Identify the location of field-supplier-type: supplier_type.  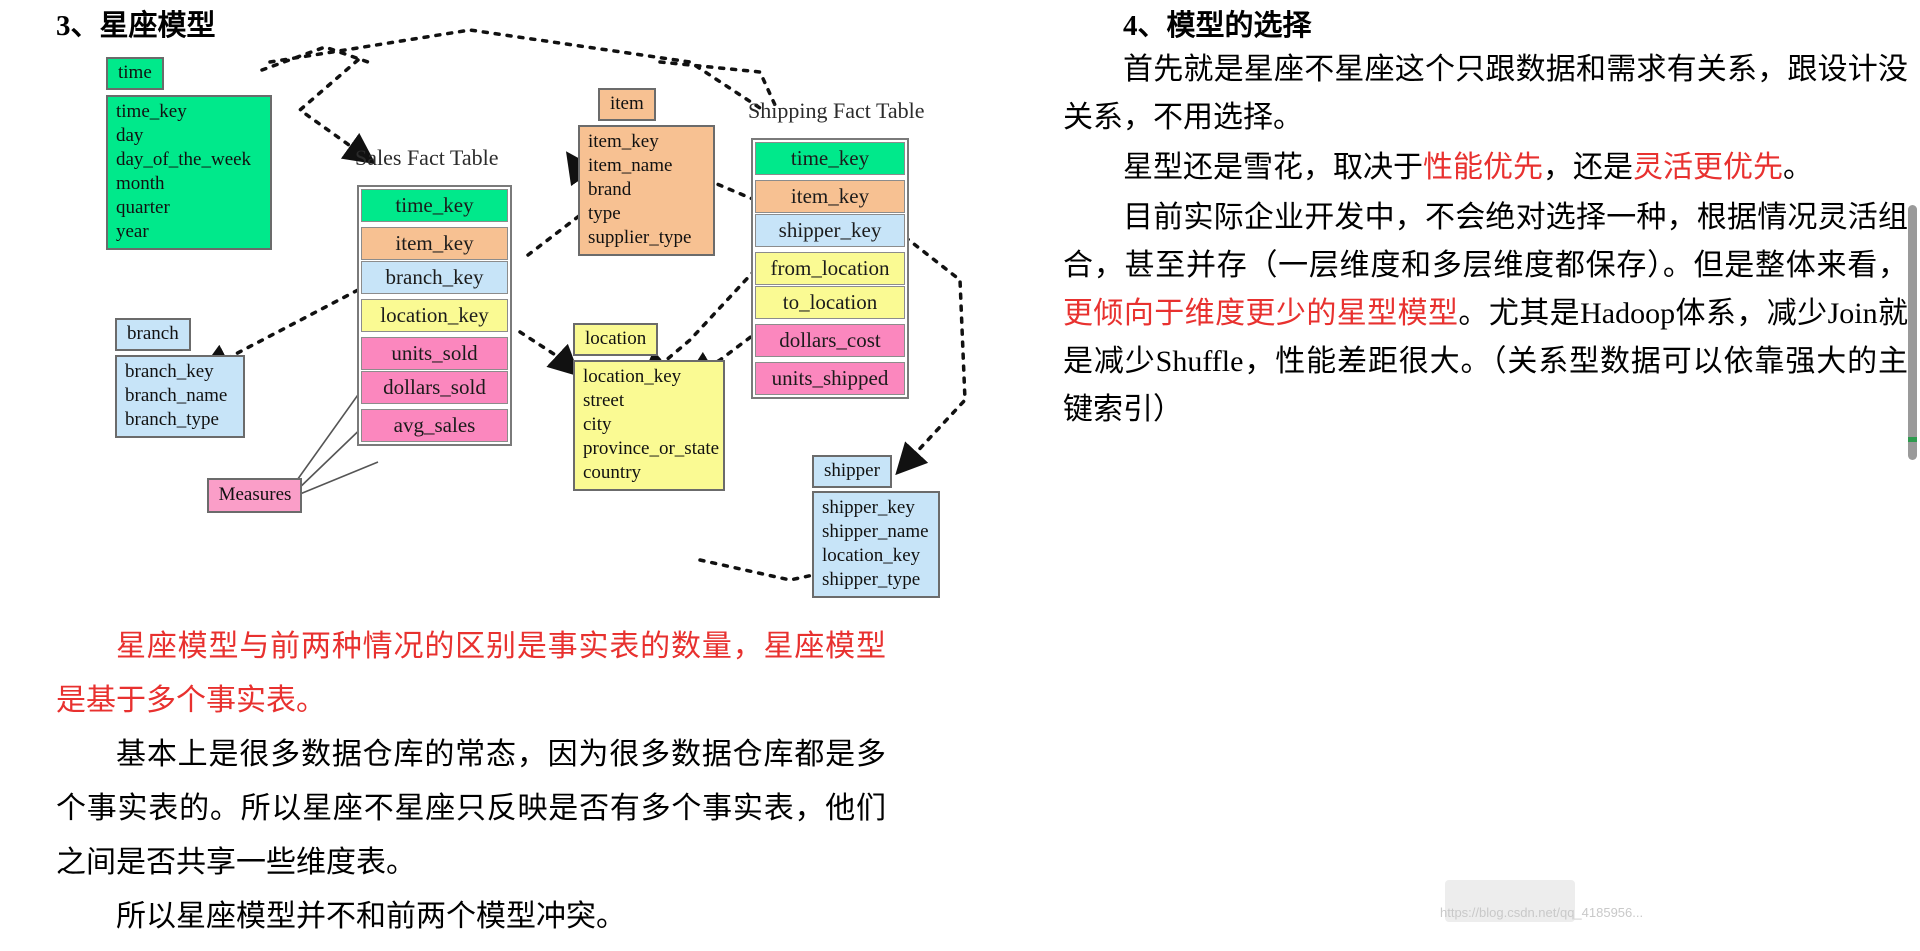
(640, 237).